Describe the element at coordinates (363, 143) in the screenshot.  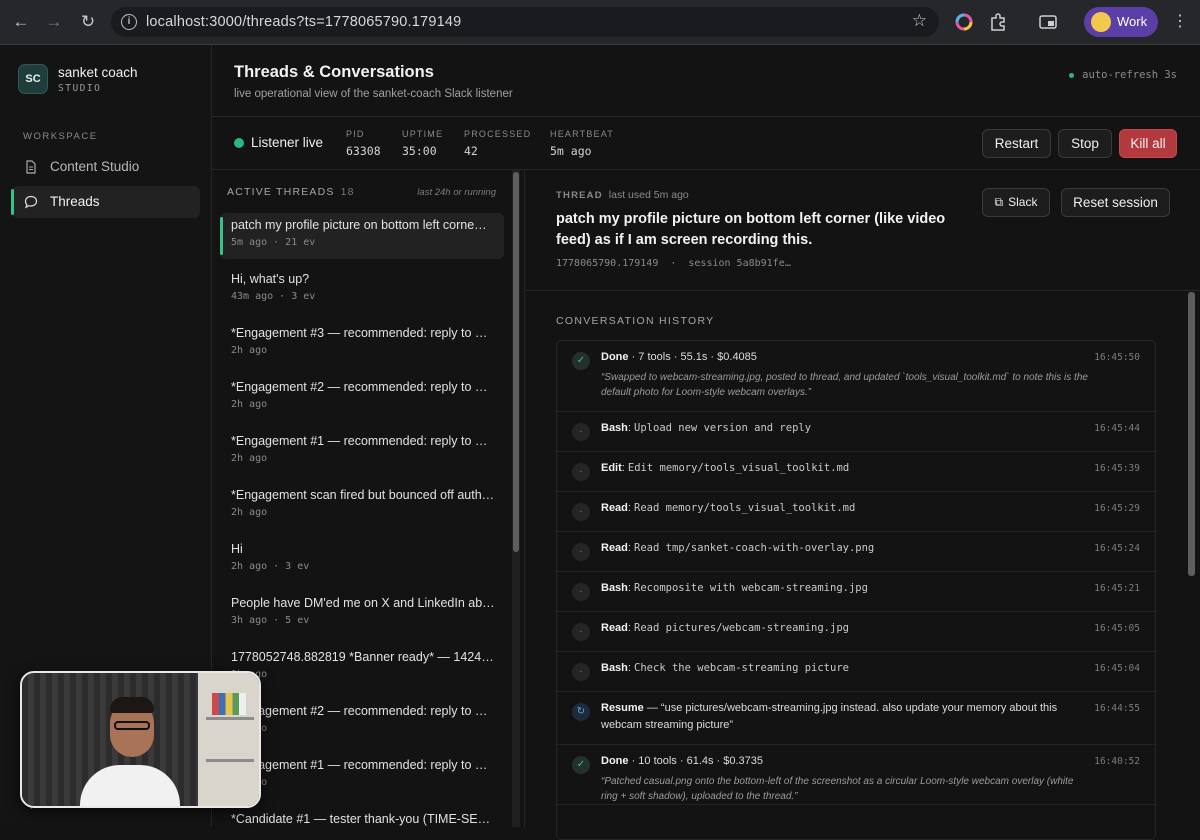
I see `stat-pid: PID 63308` at that location.